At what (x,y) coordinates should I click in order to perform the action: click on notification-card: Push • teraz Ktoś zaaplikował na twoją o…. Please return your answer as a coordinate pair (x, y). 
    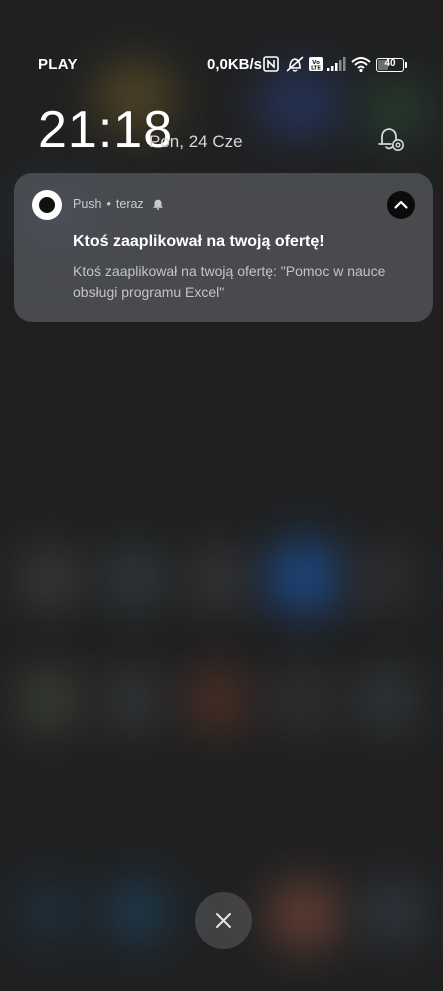
    Looking at the image, I should click on (223, 247).